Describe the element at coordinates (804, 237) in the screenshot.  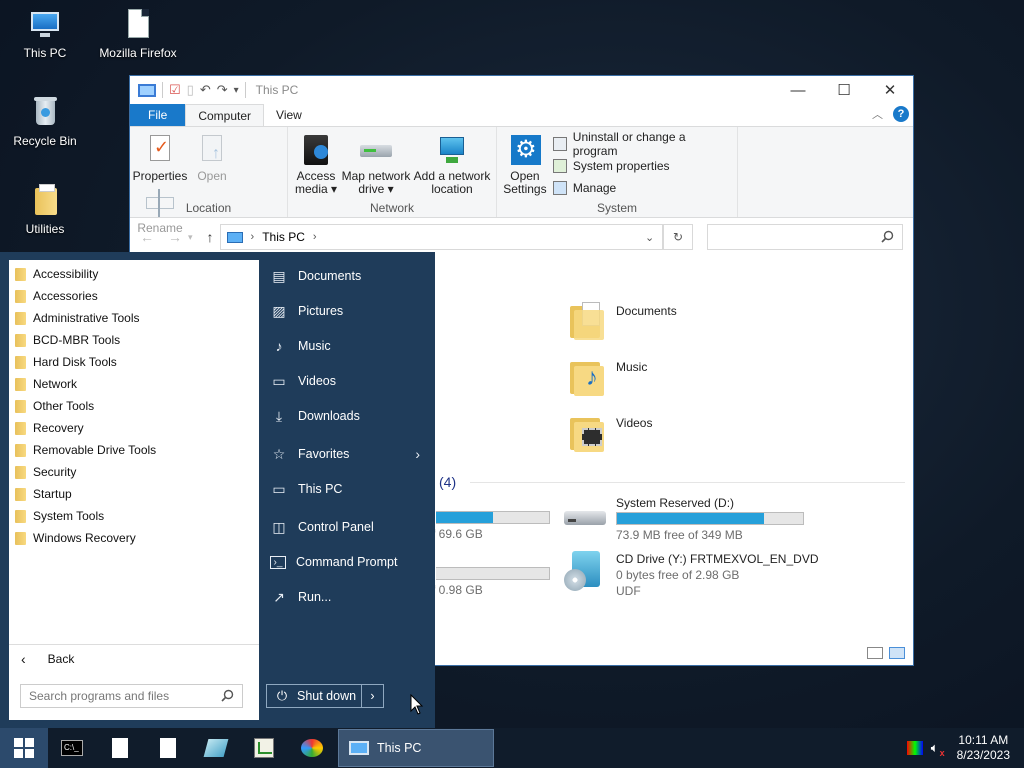
I see `explorer-search-input` at that location.